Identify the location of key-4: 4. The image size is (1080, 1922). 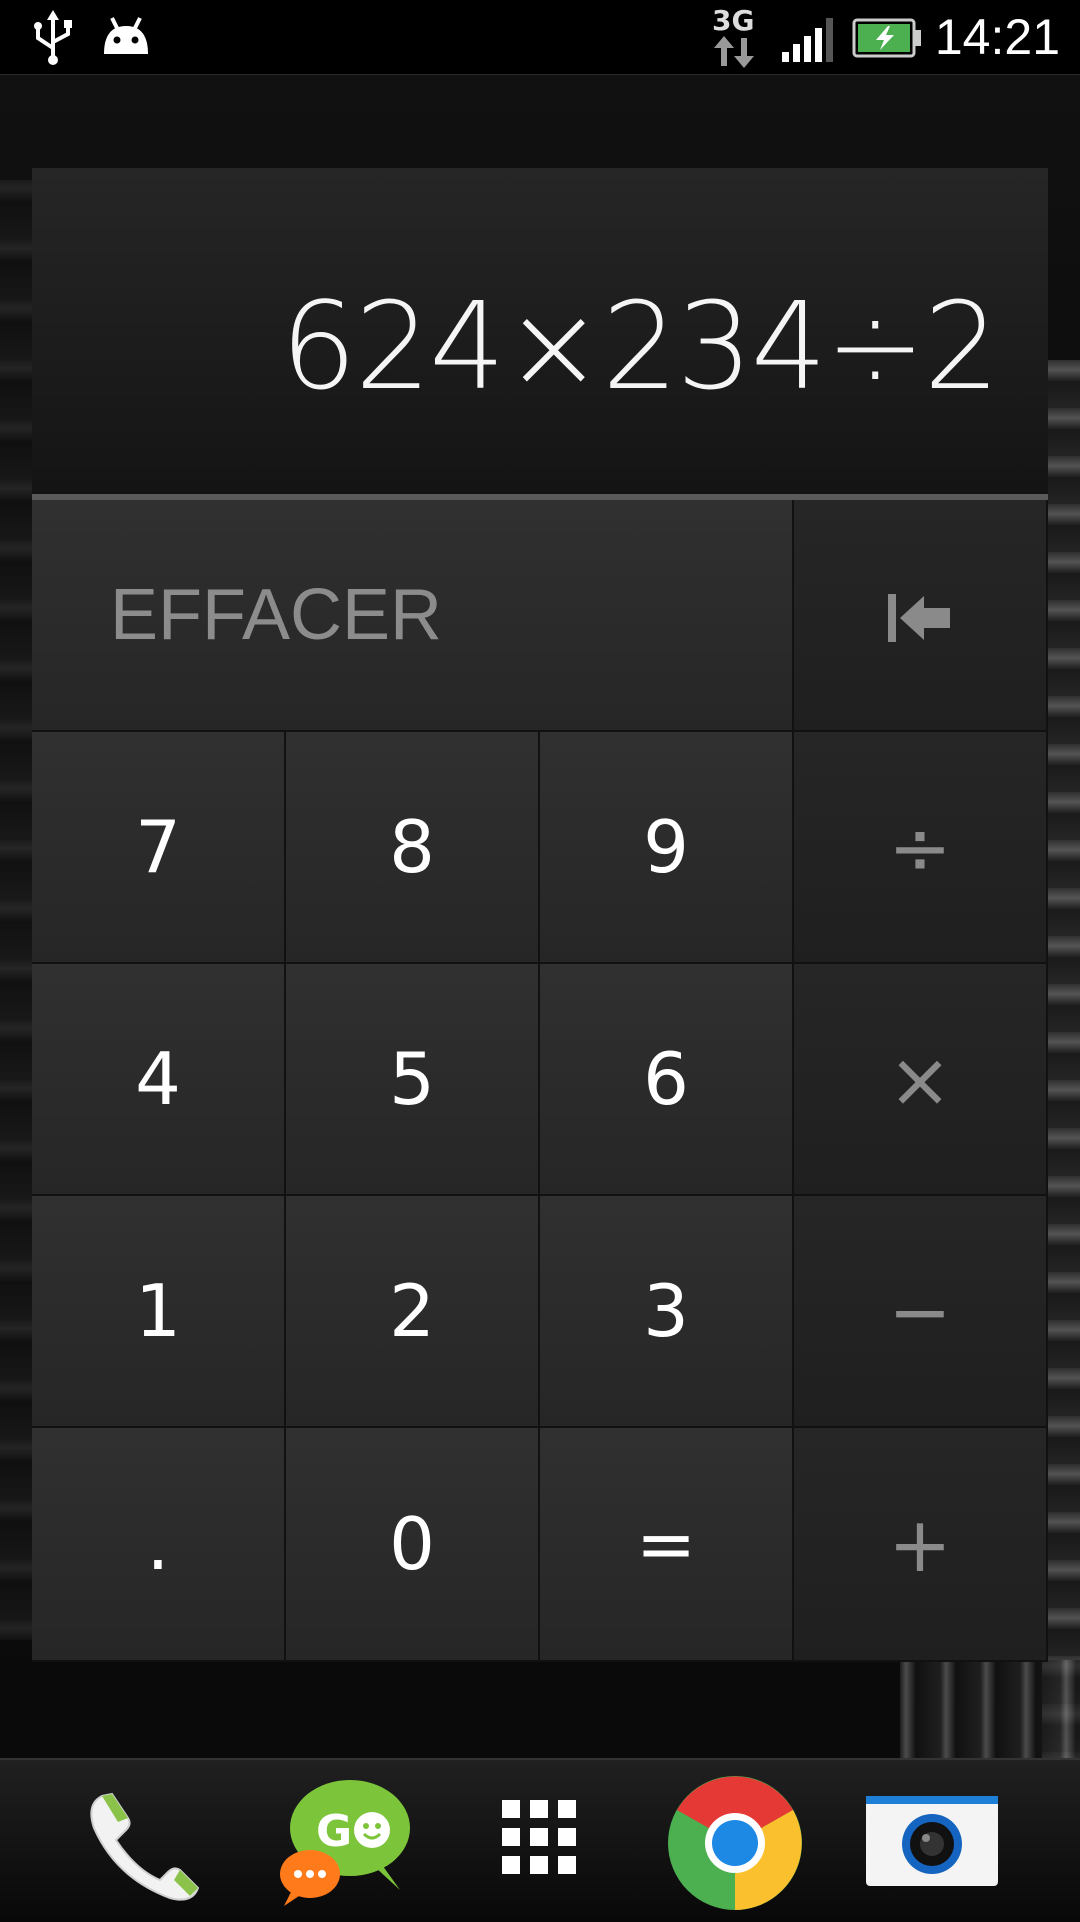
(159, 1080).